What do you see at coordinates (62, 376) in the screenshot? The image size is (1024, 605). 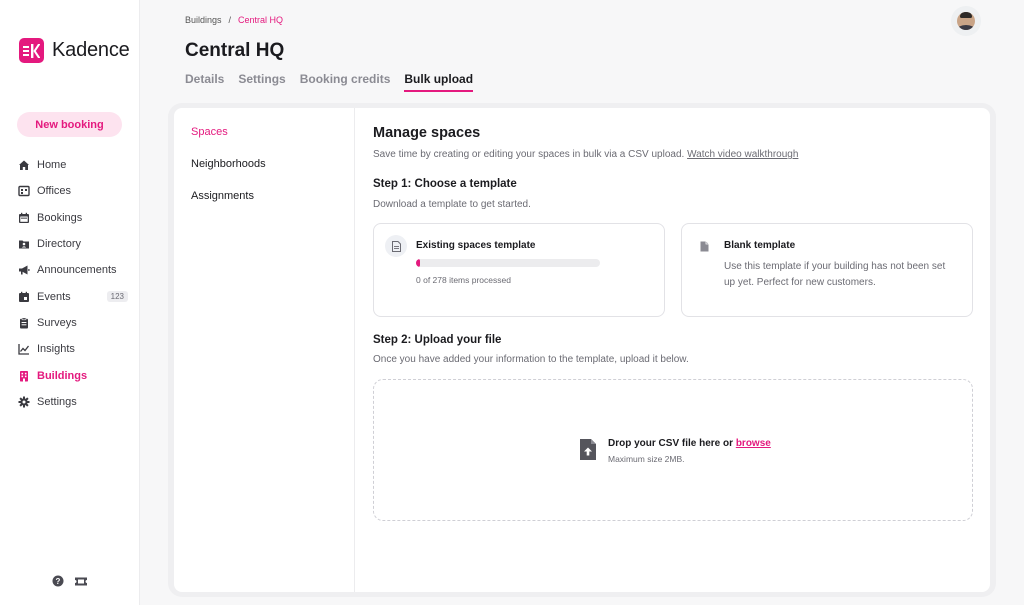 I see `sidebar-item-label: Buildings` at bounding box center [62, 376].